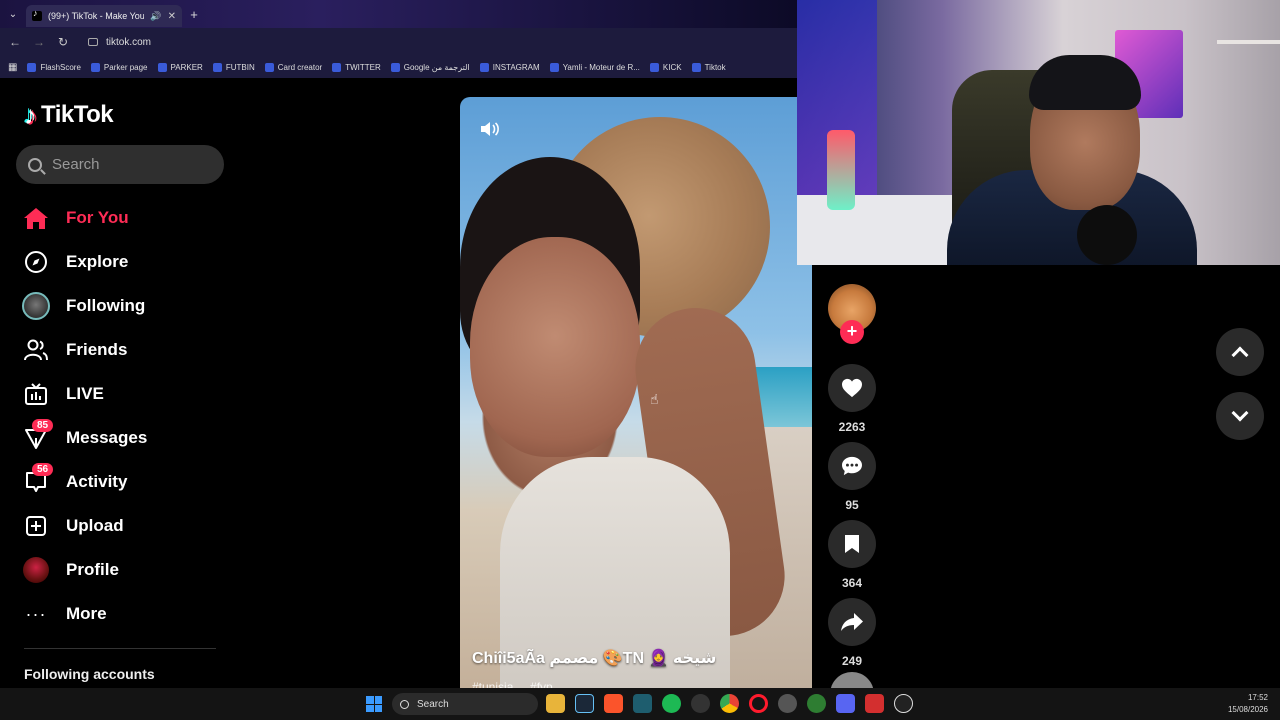 Image resolution: width=1280 pixels, height=720 pixels. Describe the element at coordinates (903, 703) in the screenshot. I see `app-dark-icon` at that location.